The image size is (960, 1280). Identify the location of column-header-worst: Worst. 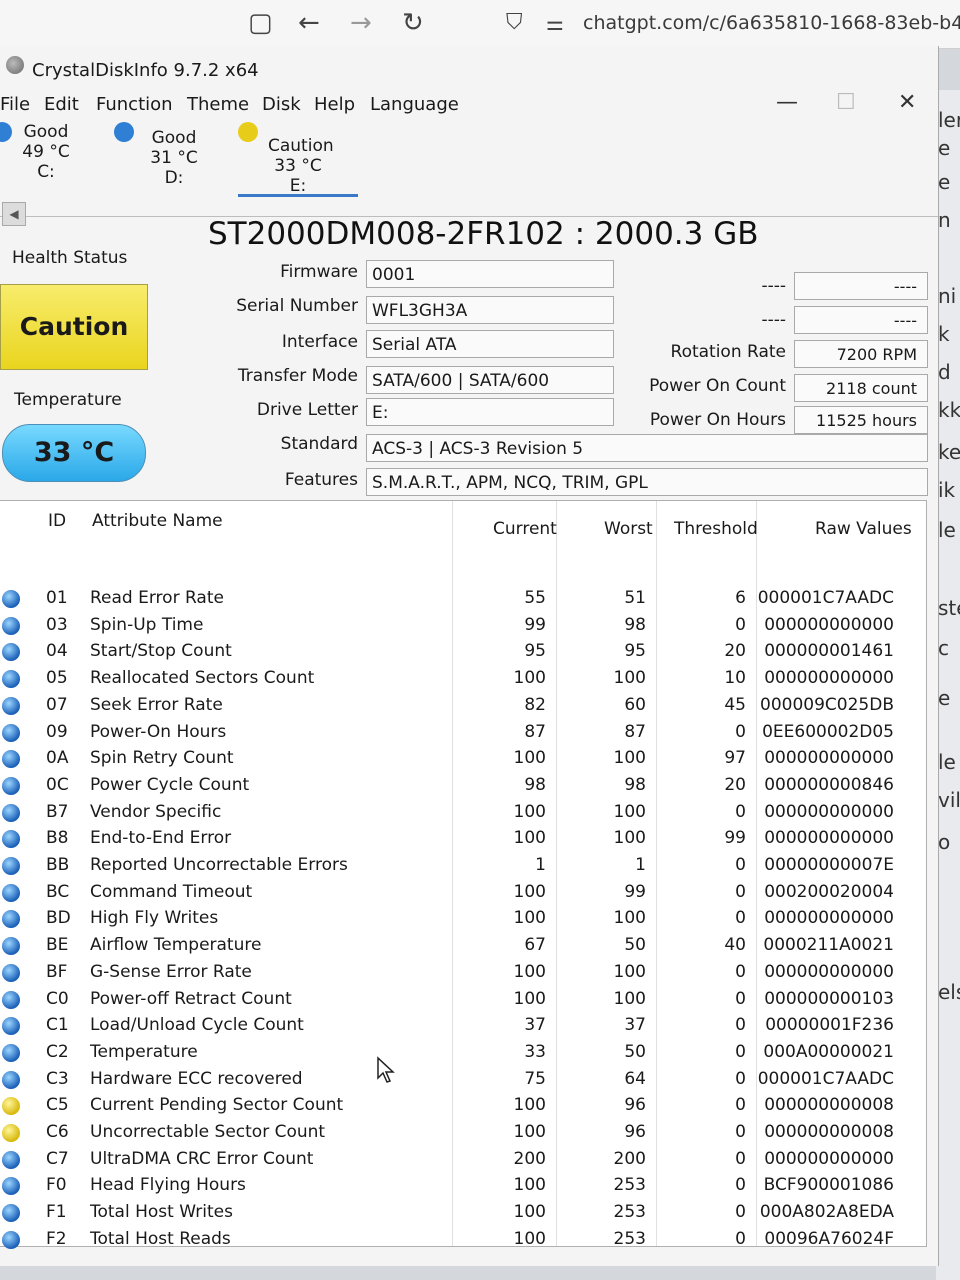
(628, 529).